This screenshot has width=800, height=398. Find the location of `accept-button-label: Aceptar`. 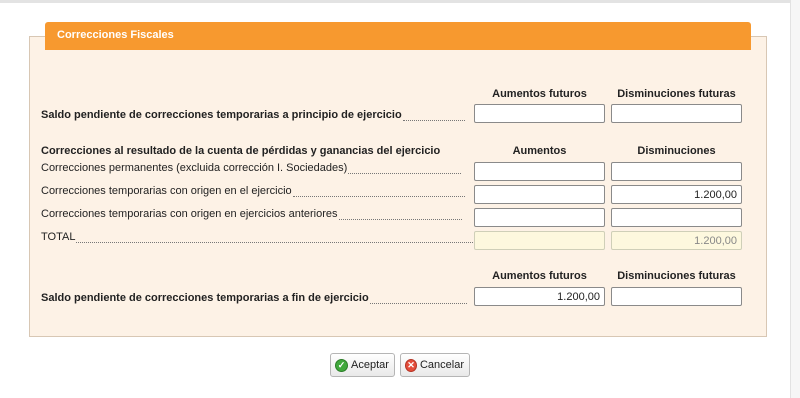

accept-button-label: Aceptar is located at coordinates (370, 365).